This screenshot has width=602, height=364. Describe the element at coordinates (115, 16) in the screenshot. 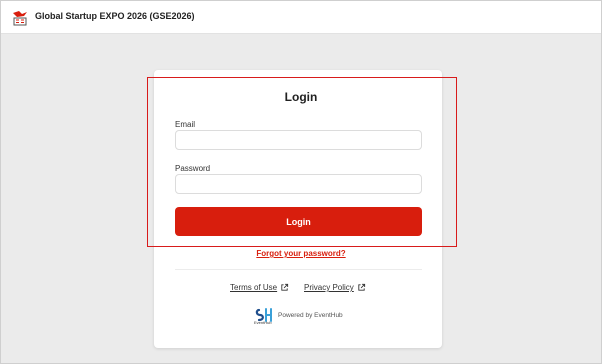

I see `app-title: Global Startup EXPO 2026 (GSE2026)` at that location.